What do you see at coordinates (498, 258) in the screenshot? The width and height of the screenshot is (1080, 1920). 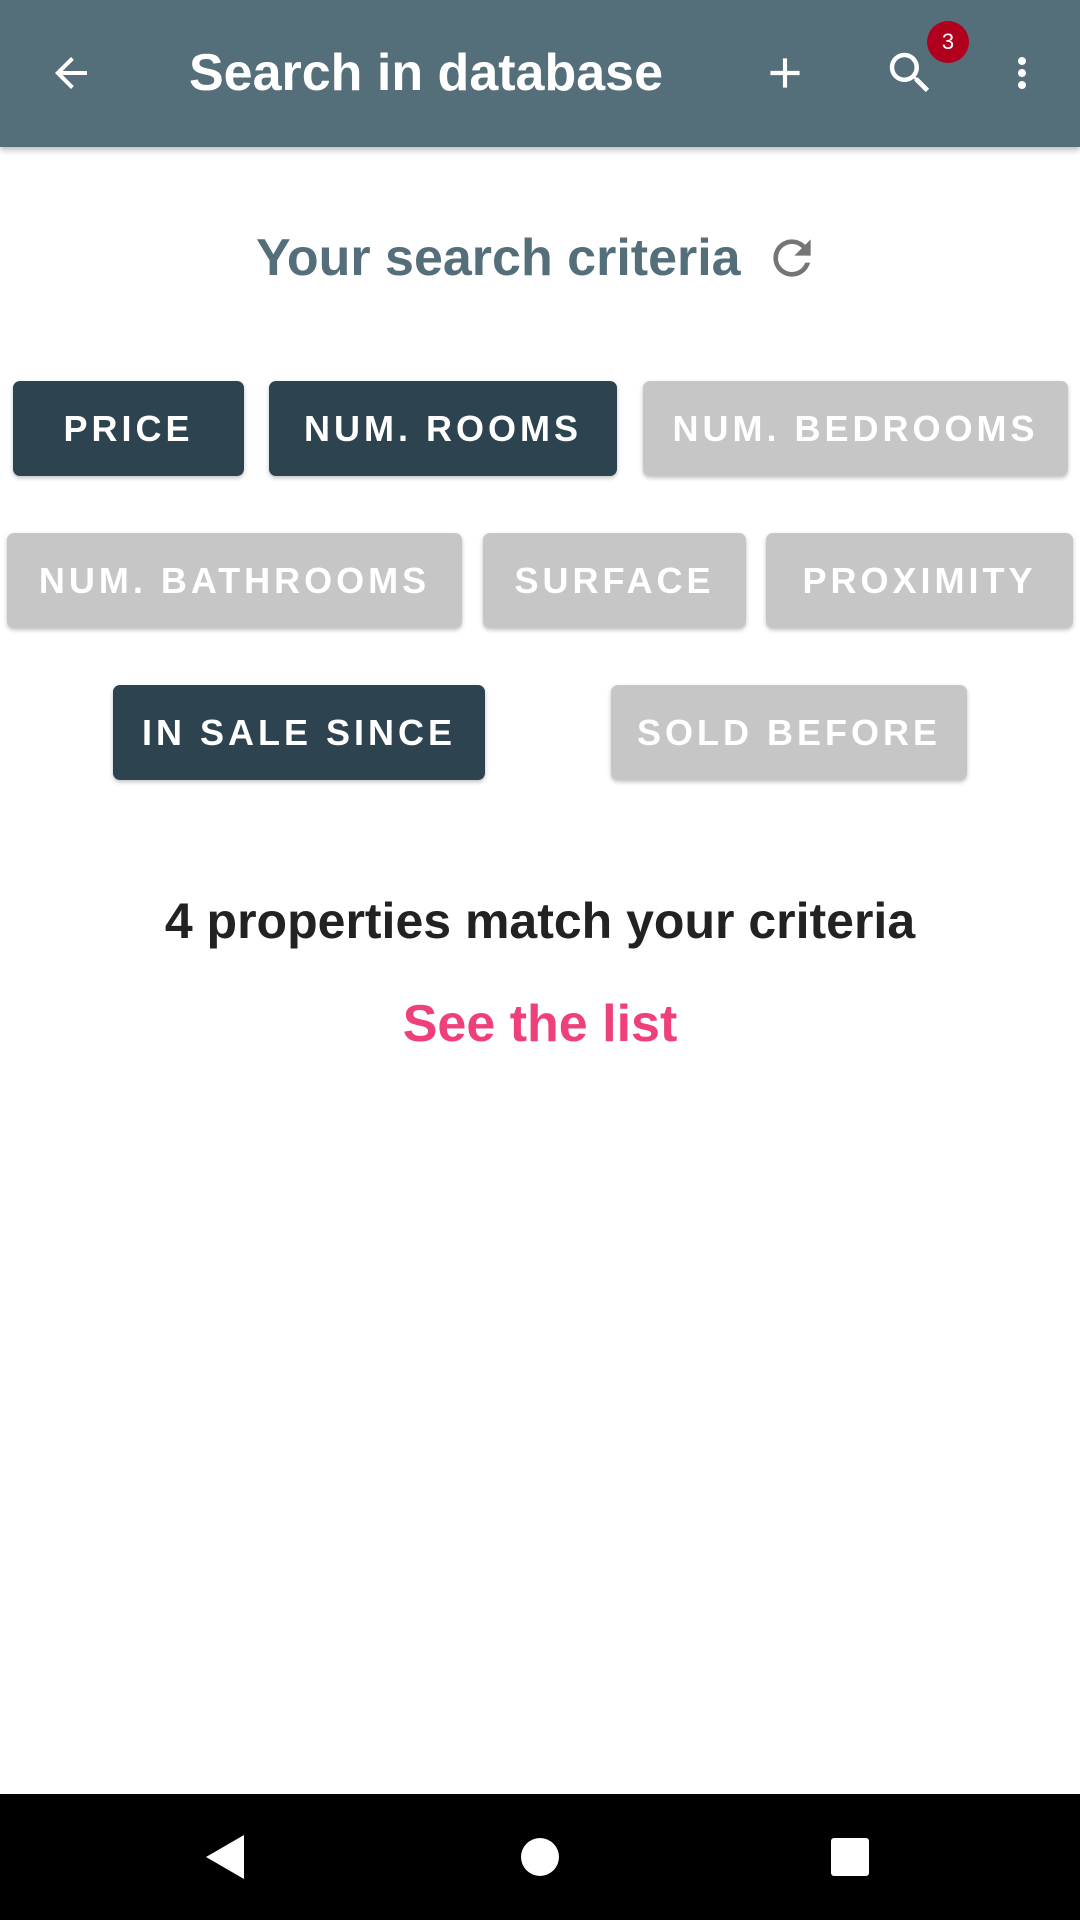 I see `criteria-heading: Your search criteria` at bounding box center [498, 258].